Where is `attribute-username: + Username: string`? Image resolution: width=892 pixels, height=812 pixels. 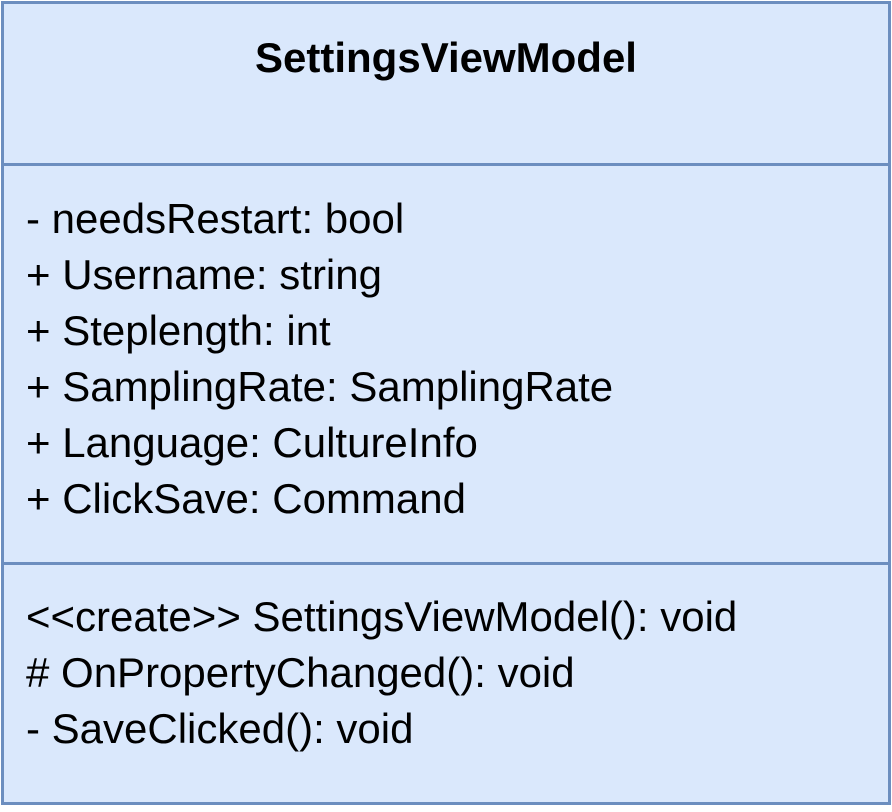 attribute-username: + Username: string is located at coordinates (204, 274).